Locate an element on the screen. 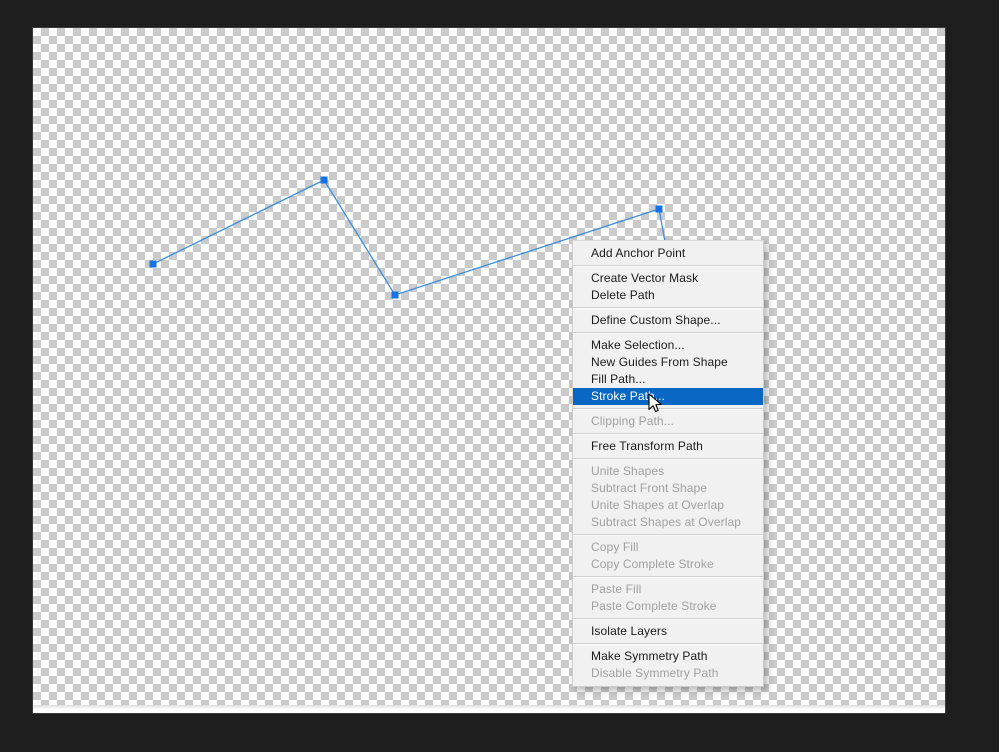  menu-item-subtract-shapes-at-overlap: Subtract Shapes at Overlap is located at coordinates (666, 522).